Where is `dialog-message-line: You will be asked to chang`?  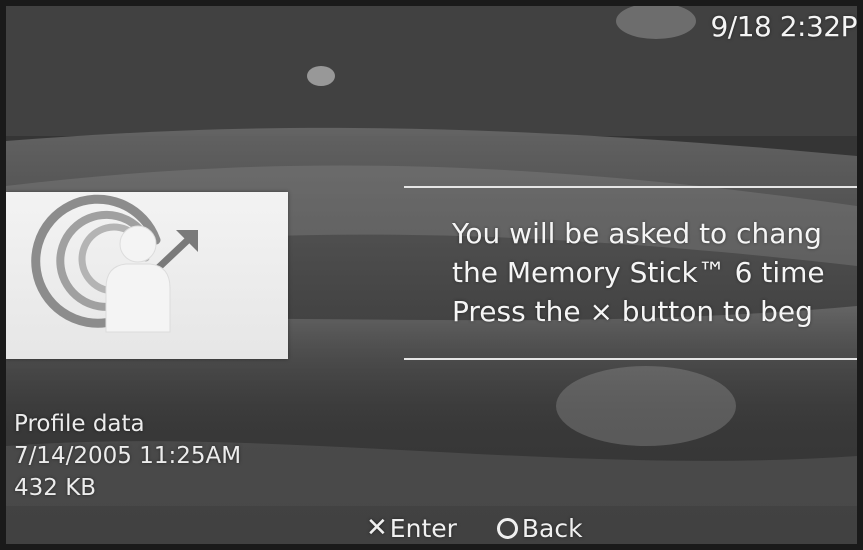
dialog-message-line: You will be asked to chang is located at coordinates (637, 233).